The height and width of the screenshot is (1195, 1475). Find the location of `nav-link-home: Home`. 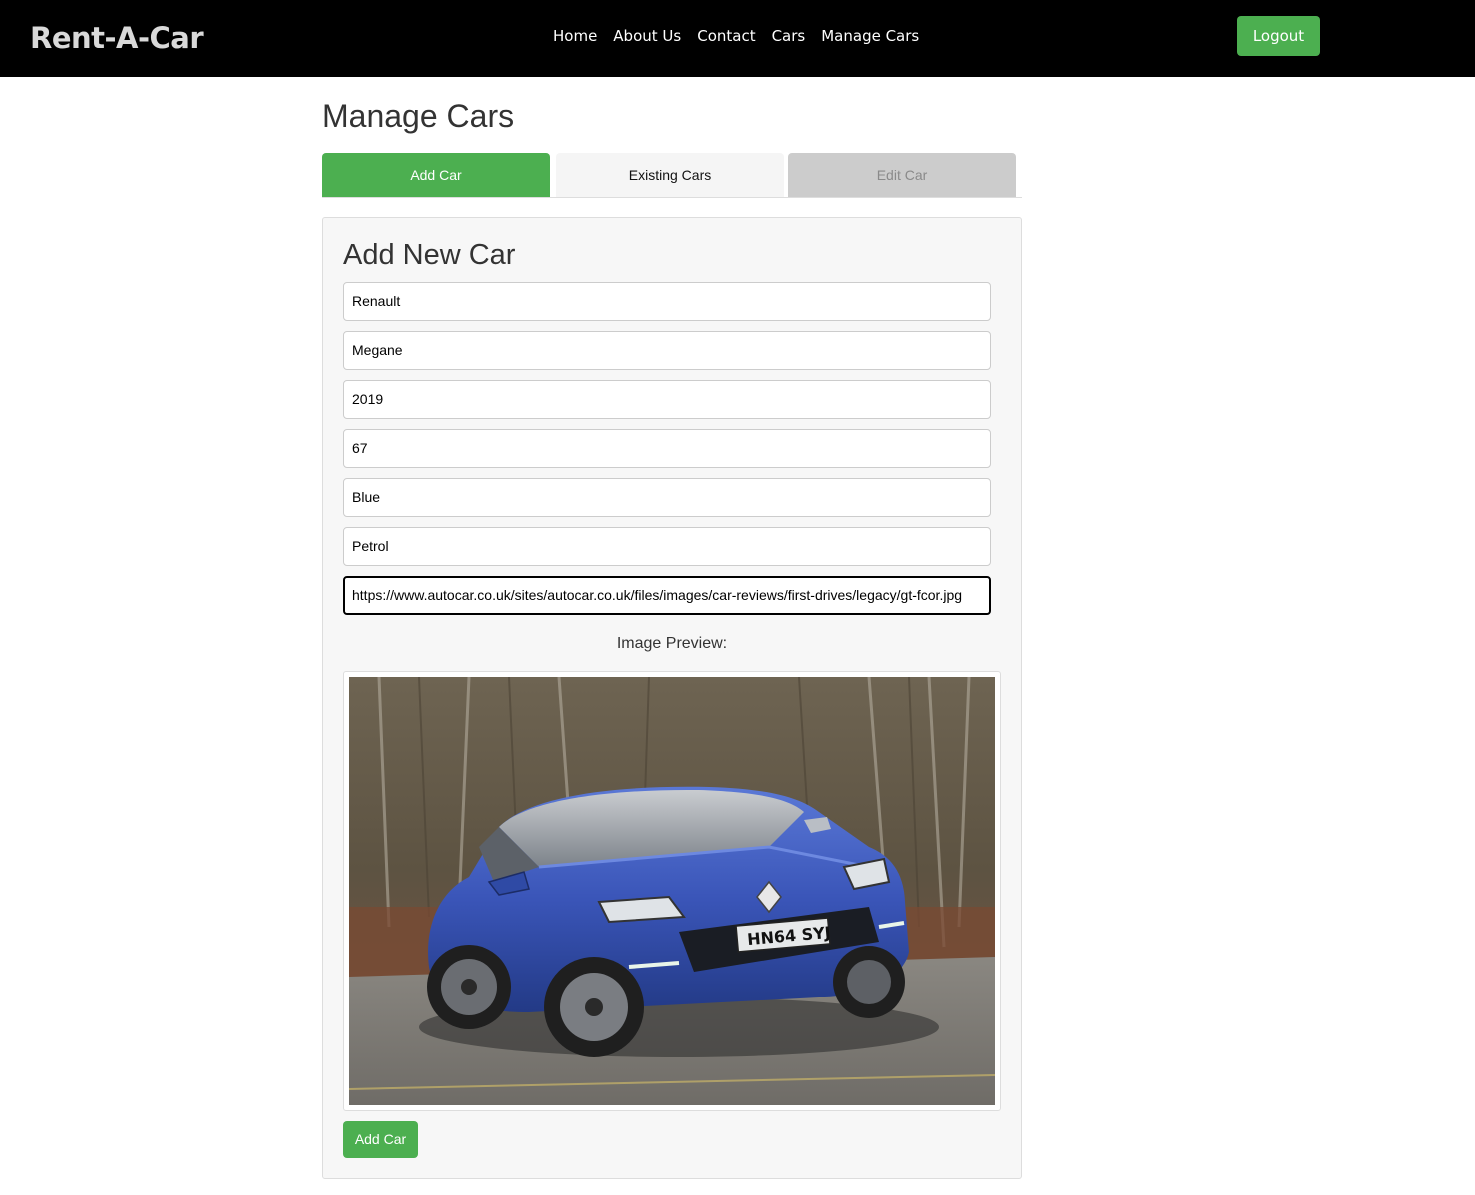

nav-link-home: Home is located at coordinates (575, 36).